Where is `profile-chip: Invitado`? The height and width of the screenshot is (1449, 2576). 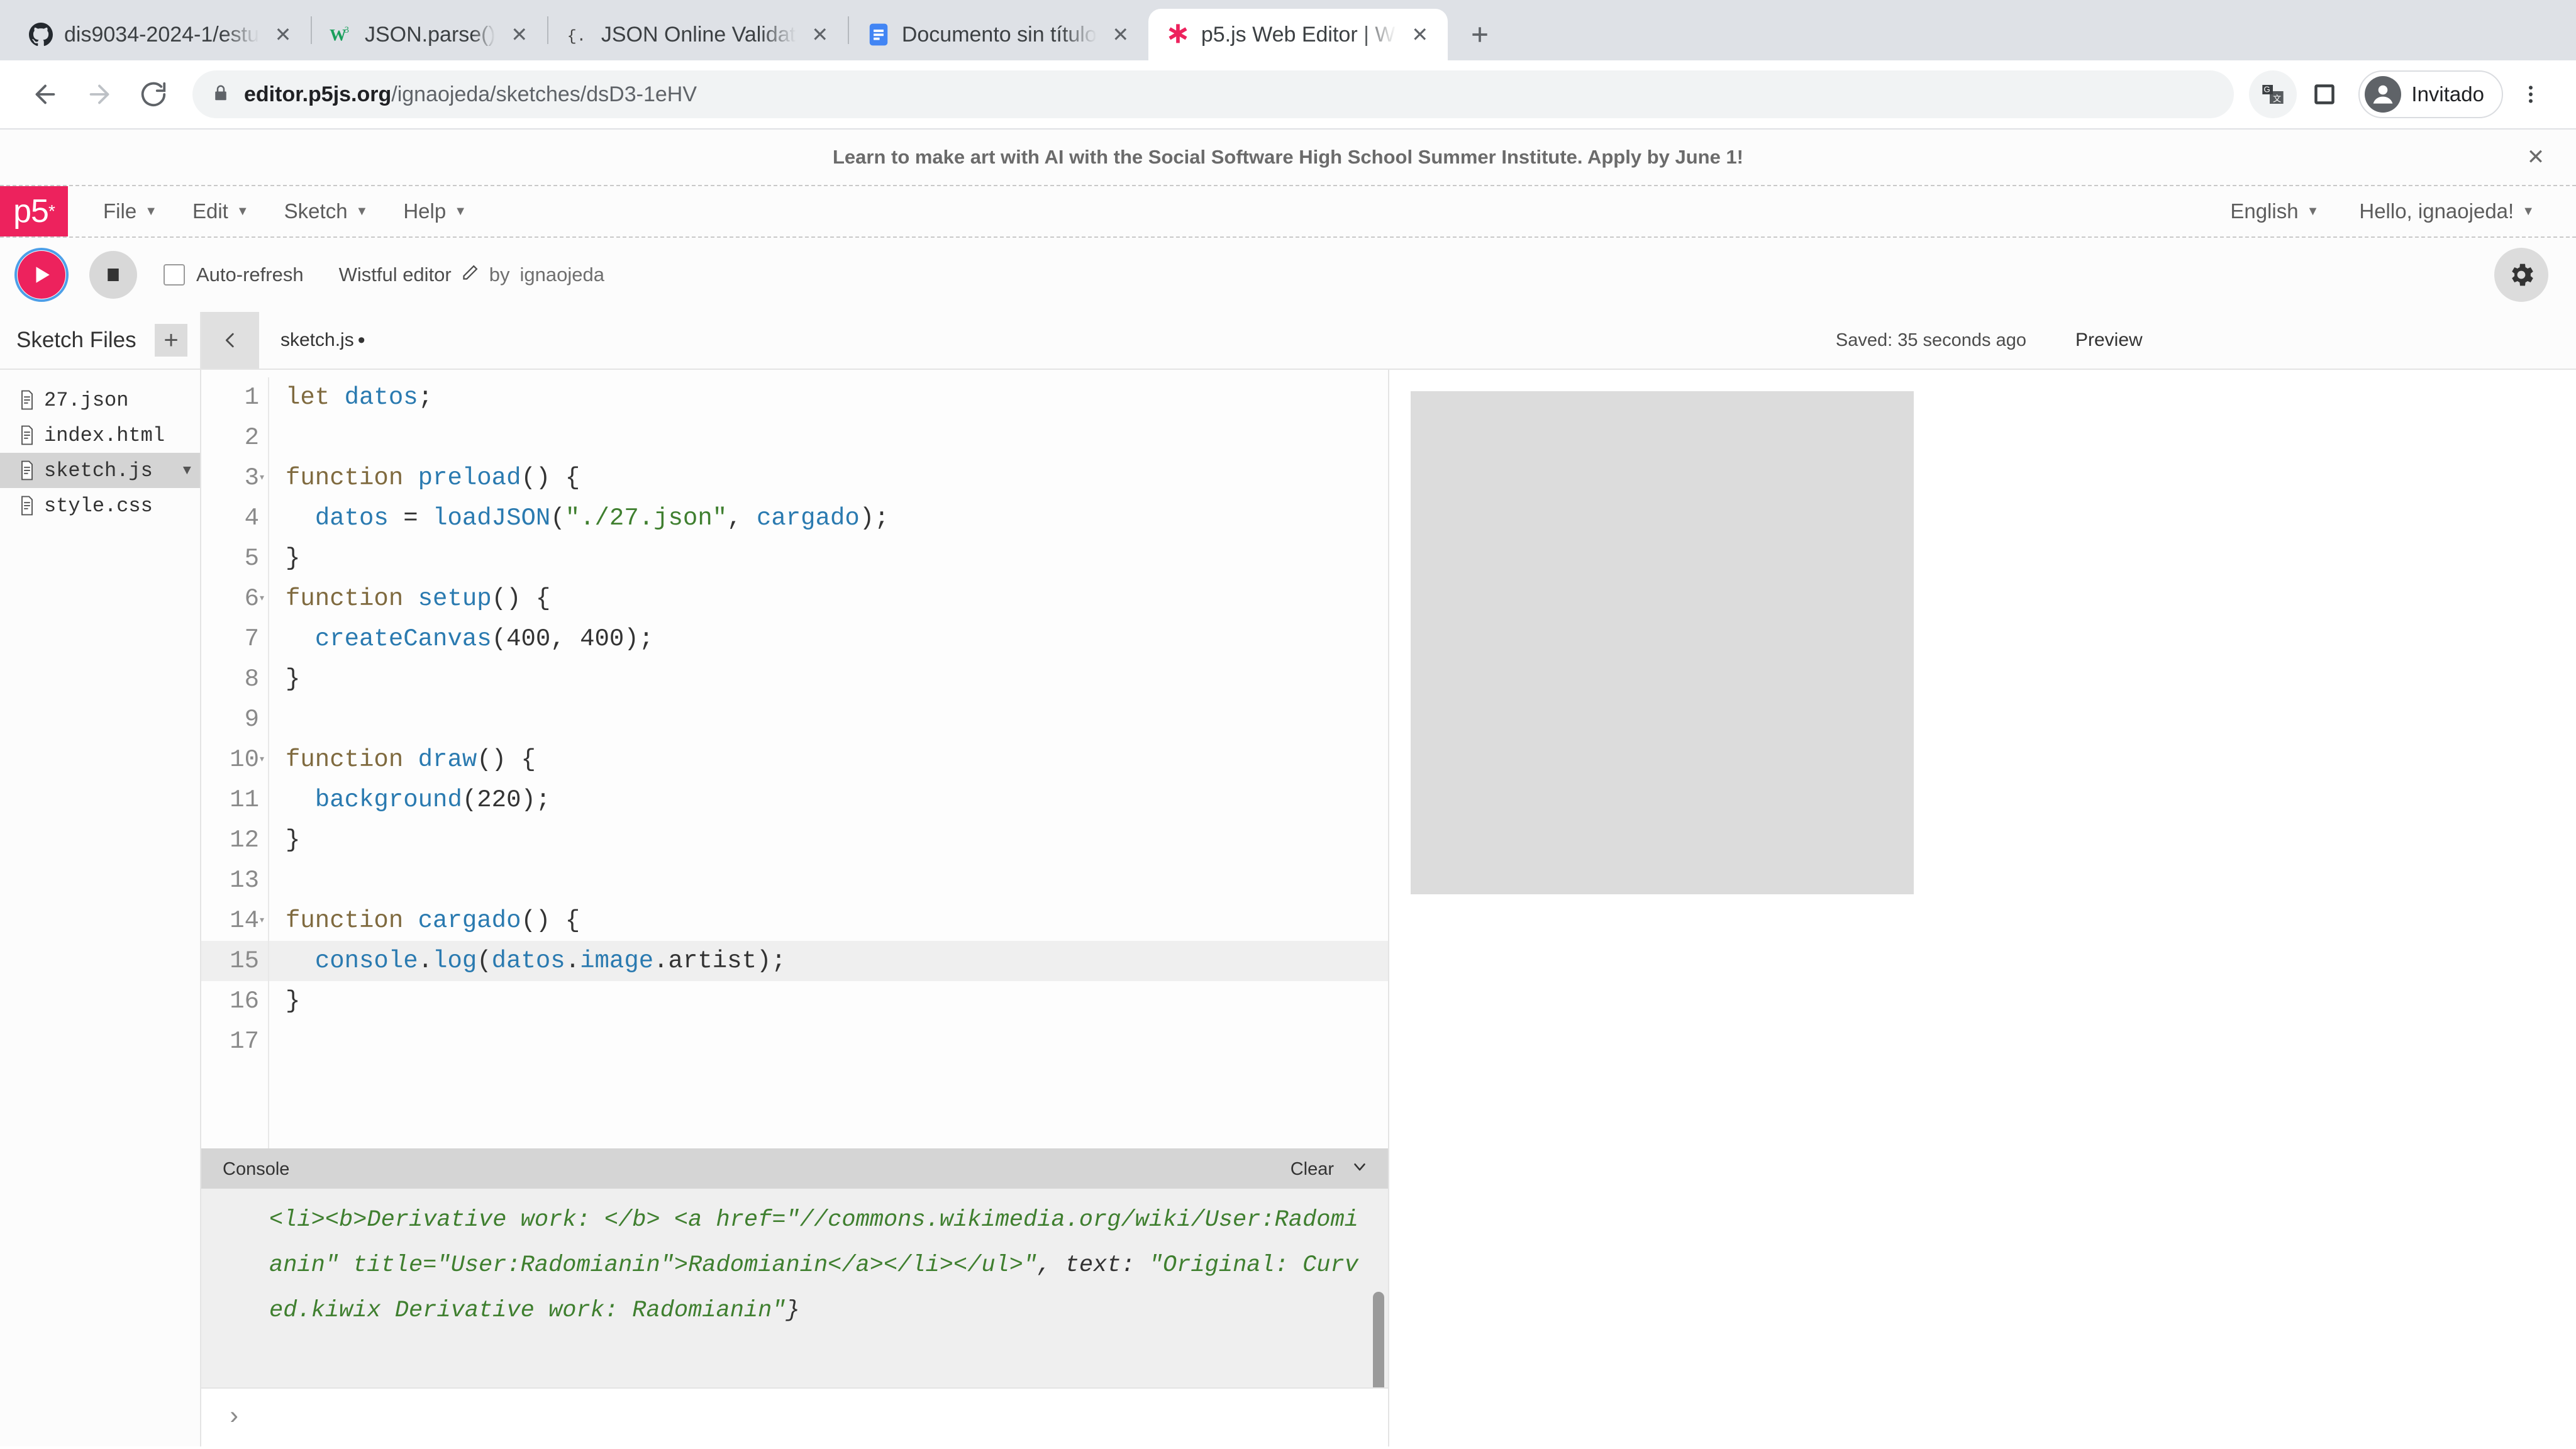
profile-chip: Invitado is located at coordinates (2430, 94).